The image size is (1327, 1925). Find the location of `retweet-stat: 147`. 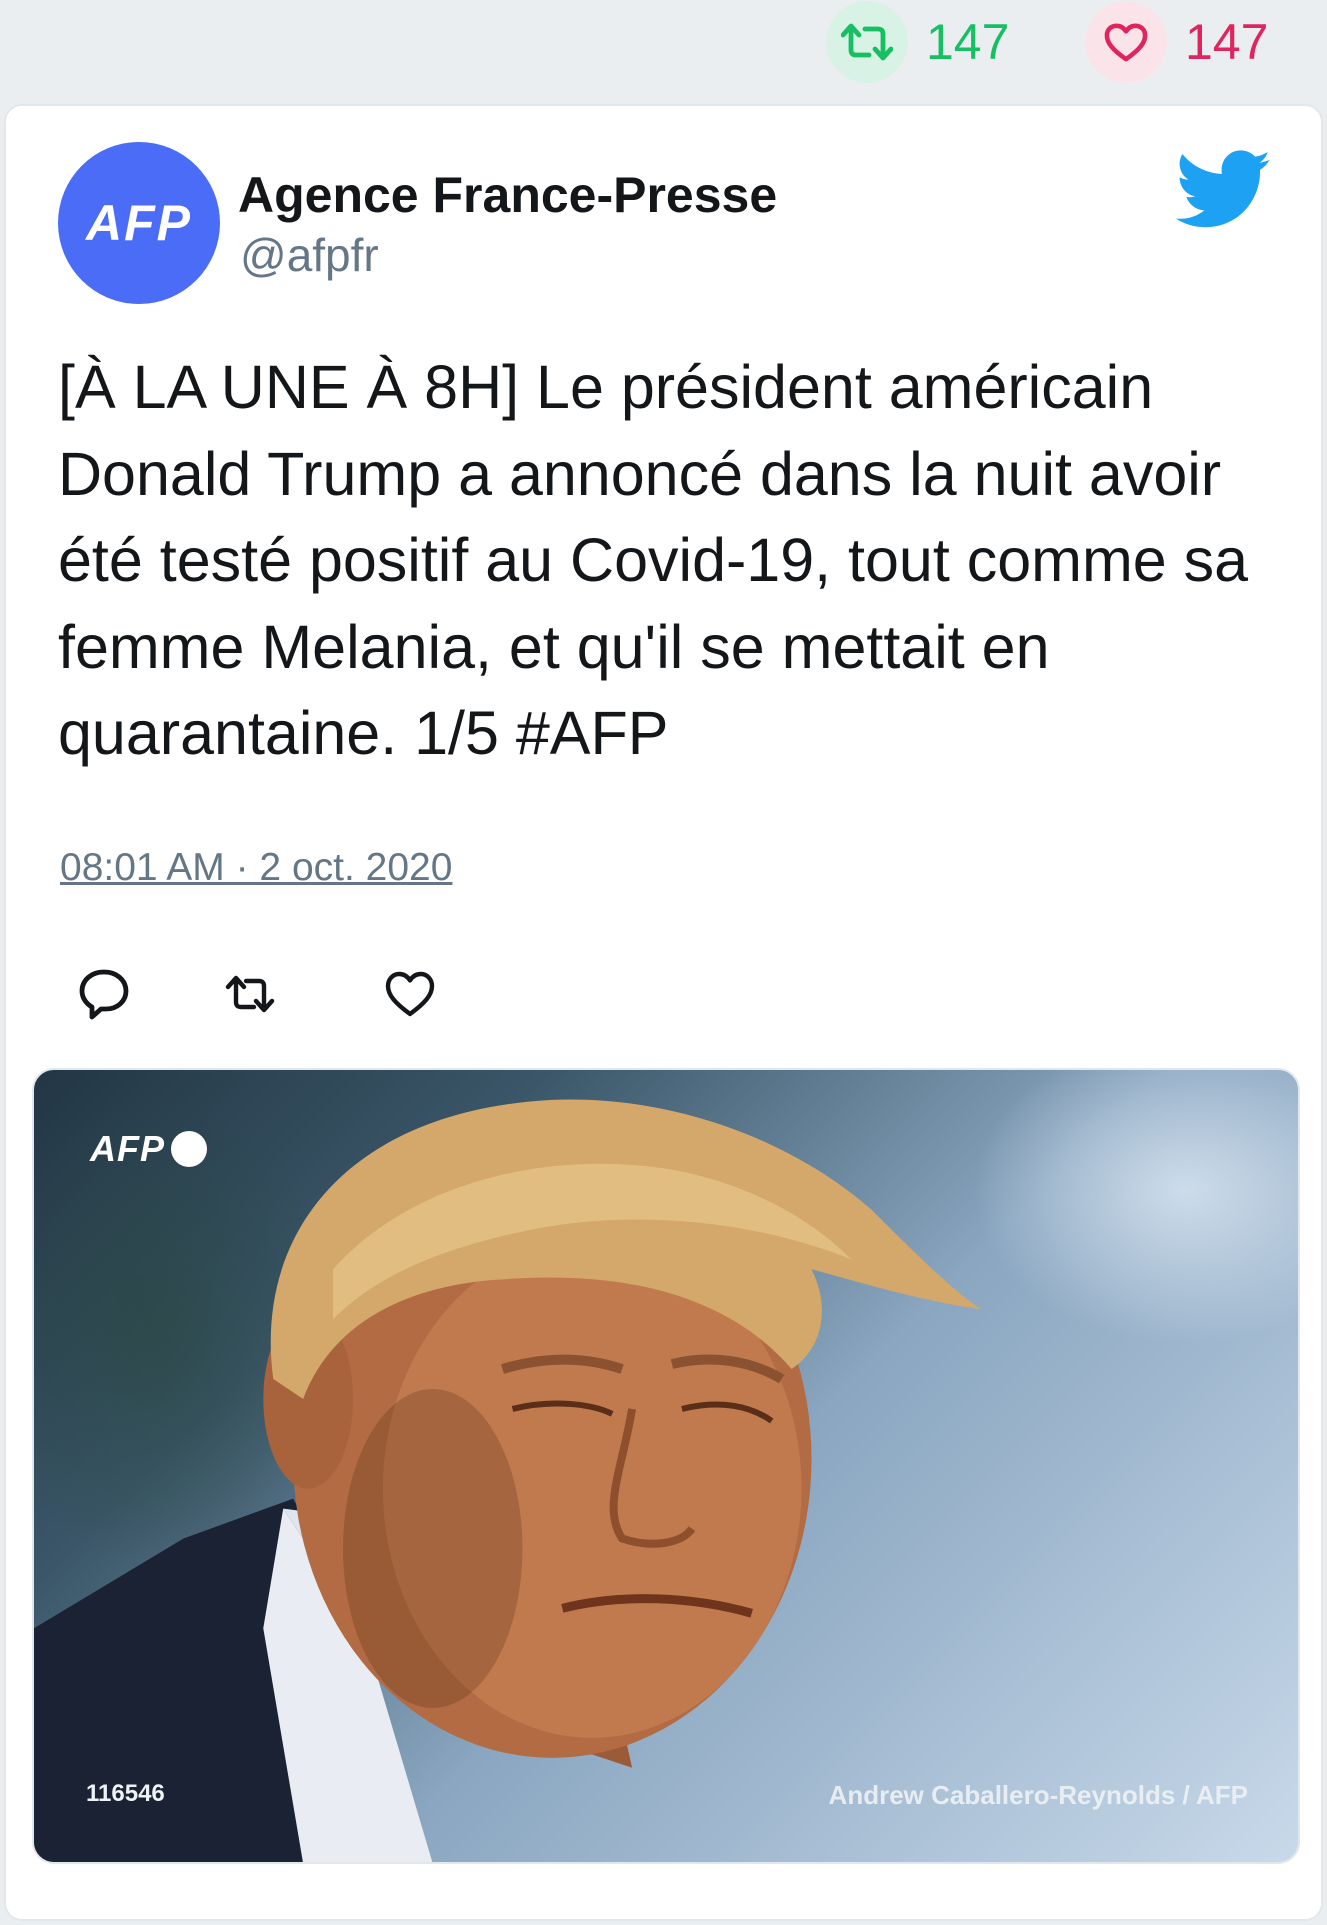

retweet-stat: 147 is located at coordinates (917, 42).